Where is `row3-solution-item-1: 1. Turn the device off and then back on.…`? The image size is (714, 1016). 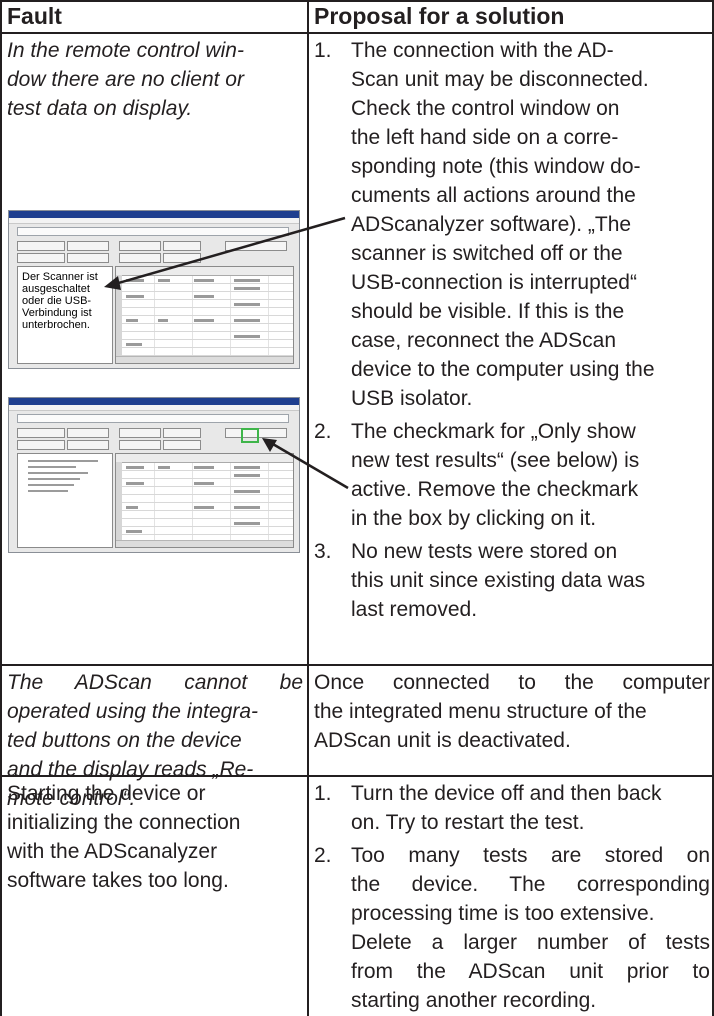
row3-solution-item-1: 1. Turn the device off and then back on.… is located at coordinates (488, 808).